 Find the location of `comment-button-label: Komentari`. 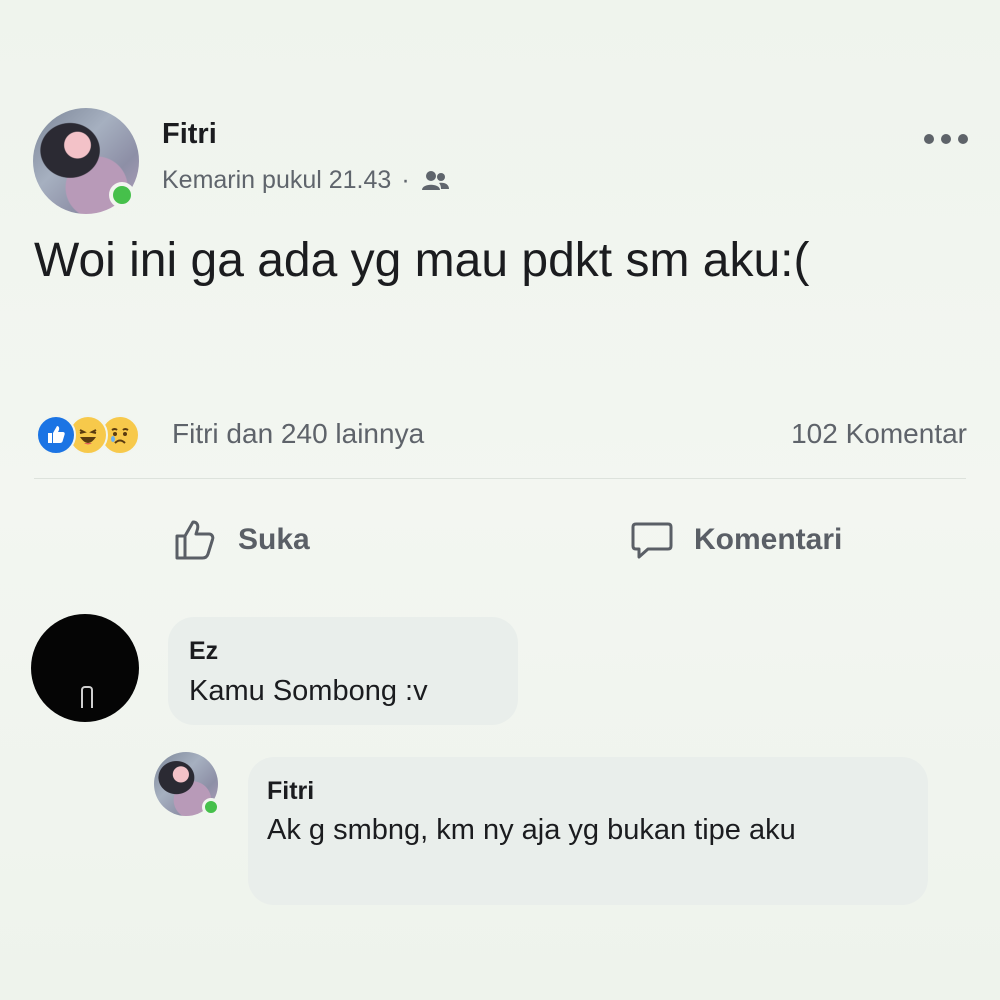

comment-button-label: Komentari is located at coordinates (768, 539).